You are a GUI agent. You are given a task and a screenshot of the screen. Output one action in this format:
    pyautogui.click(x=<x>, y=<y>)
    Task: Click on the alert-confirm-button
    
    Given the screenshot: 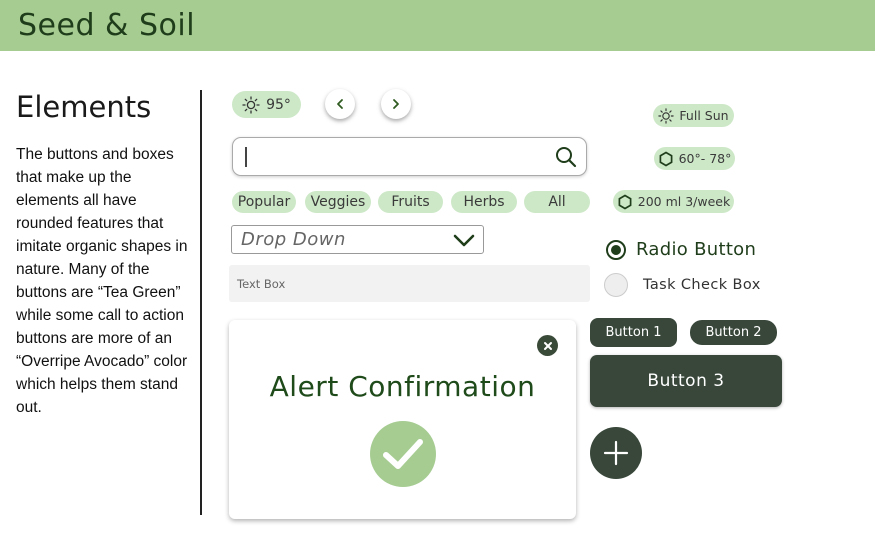 What is the action you would take?
    pyautogui.click(x=403, y=454)
    